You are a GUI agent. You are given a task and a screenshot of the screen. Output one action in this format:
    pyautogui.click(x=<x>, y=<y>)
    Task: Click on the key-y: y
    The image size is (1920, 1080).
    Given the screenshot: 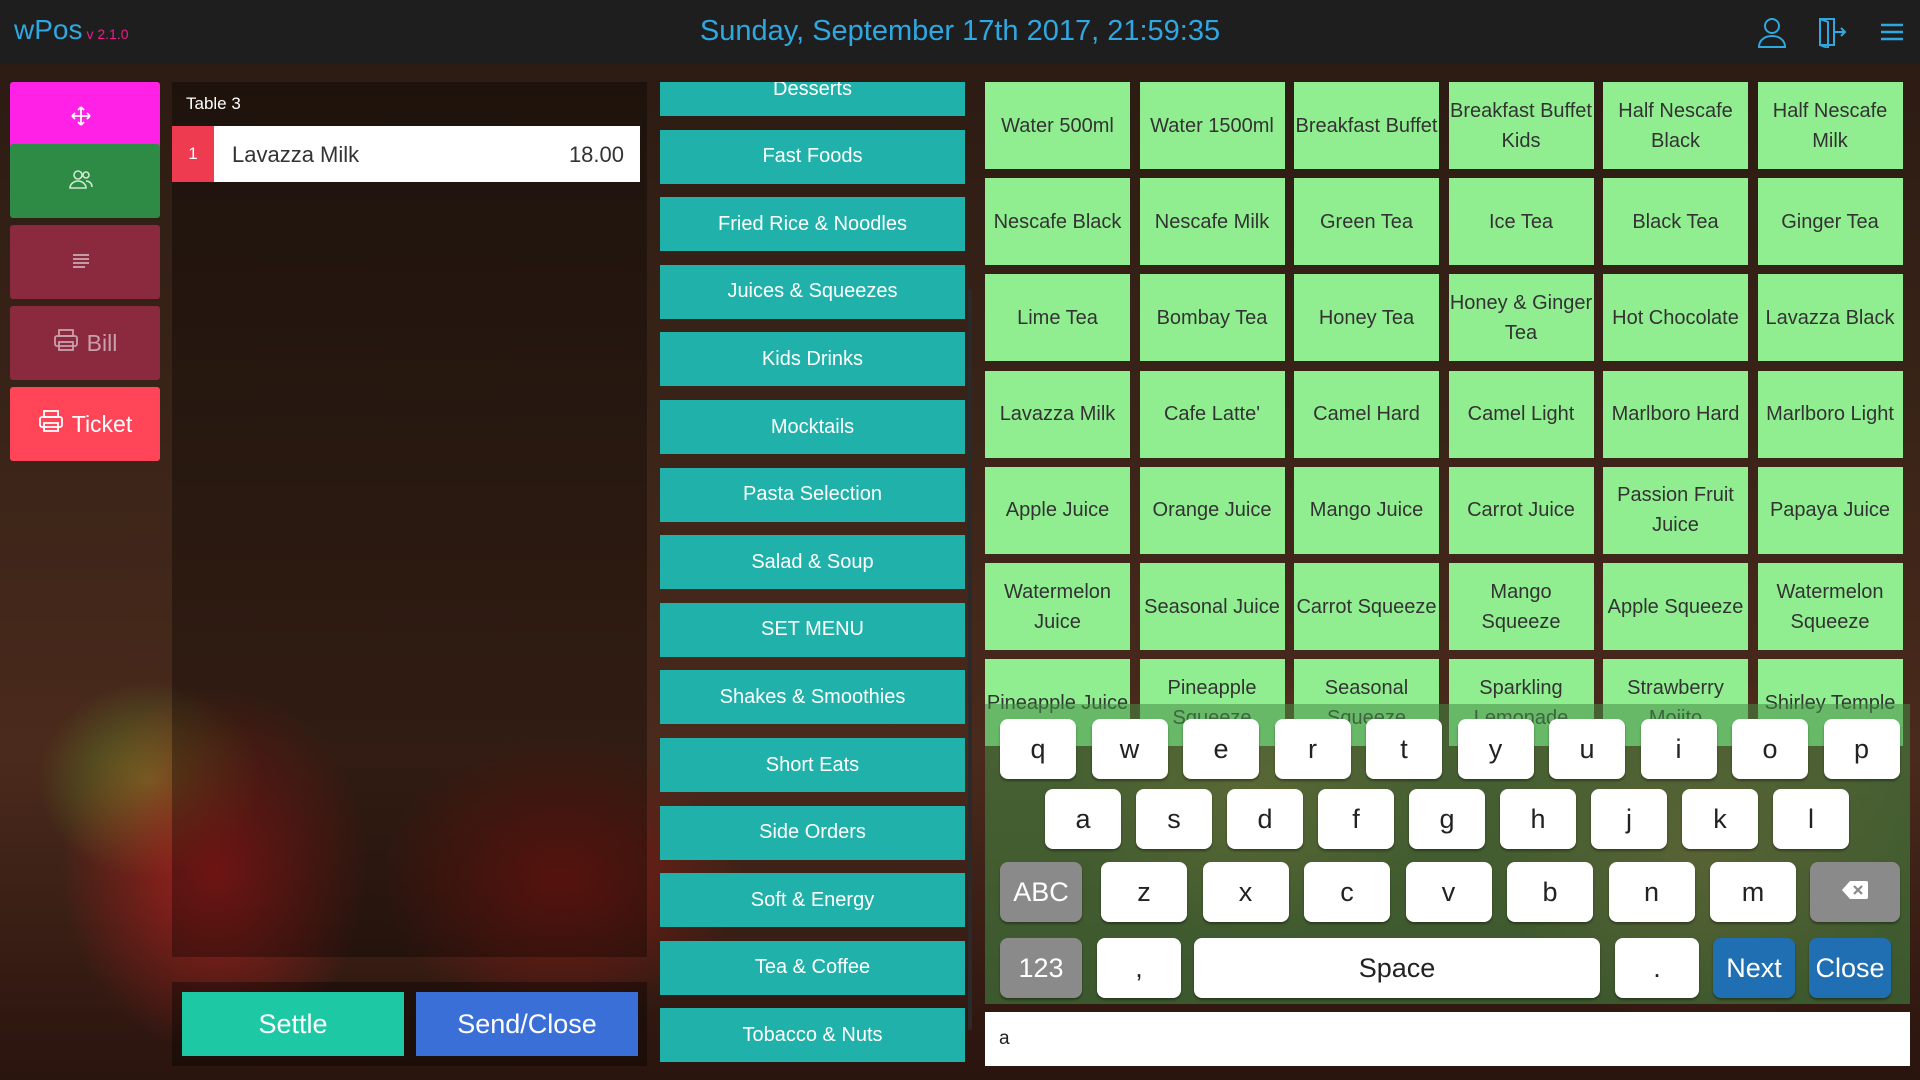 What is the action you would take?
    pyautogui.click(x=1495, y=749)
    